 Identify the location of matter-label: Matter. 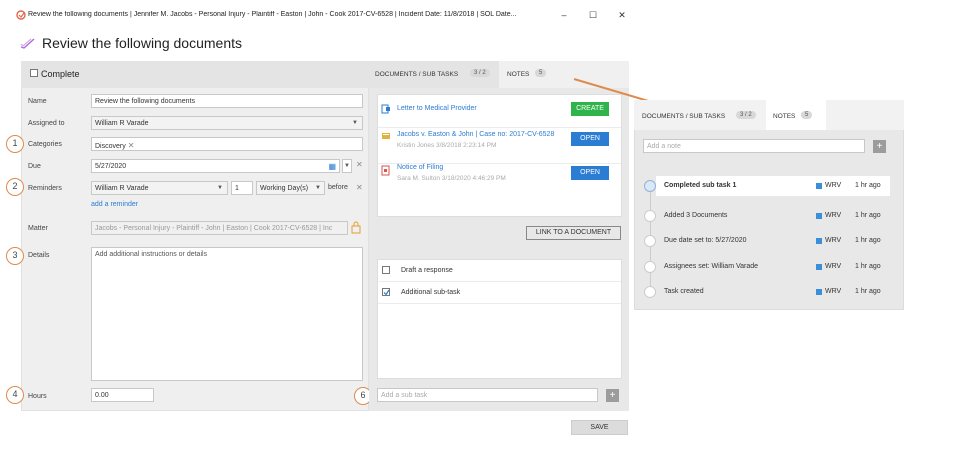
(38, 228).